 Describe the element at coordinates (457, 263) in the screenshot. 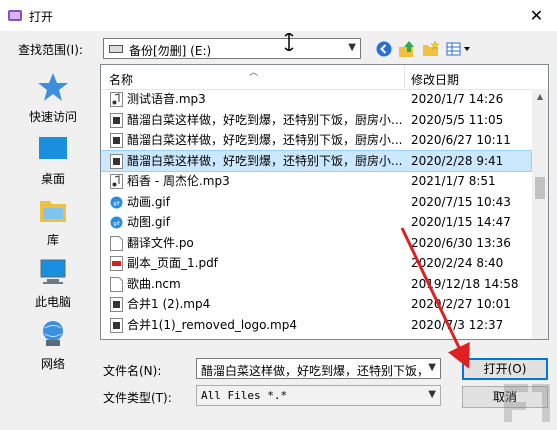

I see `file-date: 2020/2/24 8:40` at that location.